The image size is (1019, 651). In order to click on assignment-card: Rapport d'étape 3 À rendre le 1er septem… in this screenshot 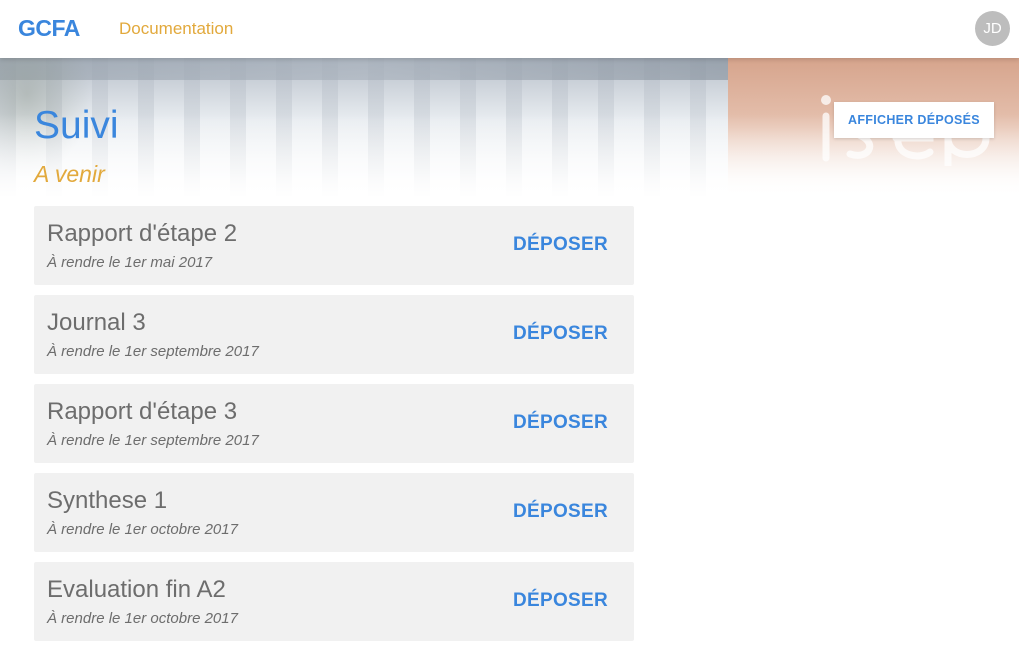, I will do `click(334, 423)`.